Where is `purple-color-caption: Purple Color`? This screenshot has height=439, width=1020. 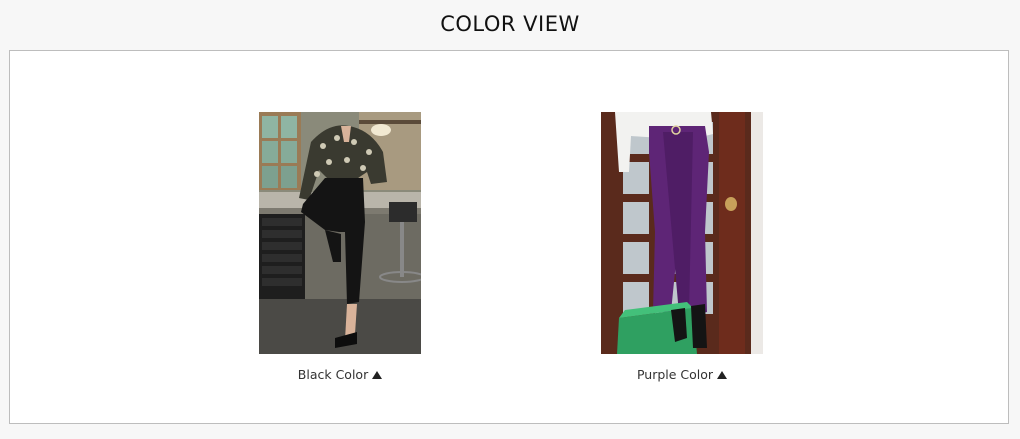
purple-color-caption: Purple Color is located at coordinates (682, 374).